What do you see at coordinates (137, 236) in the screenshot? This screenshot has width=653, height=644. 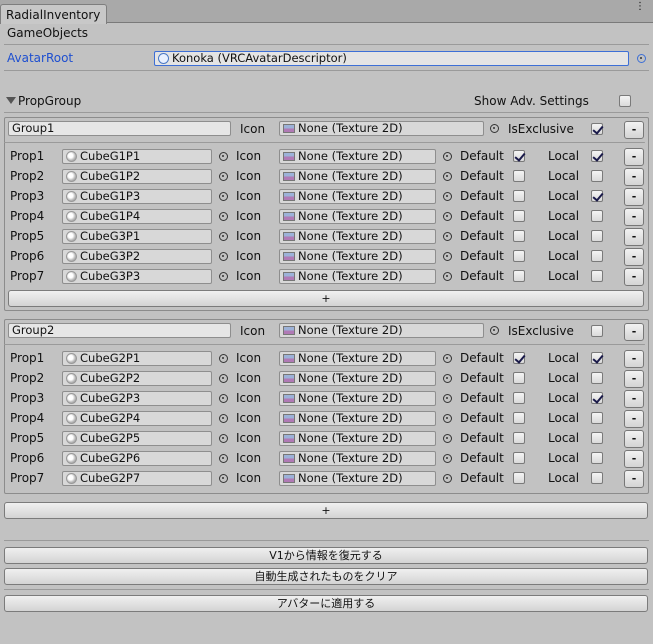 I see `prop-object-field: CubeG3P1` at bounding box center [137, 236].